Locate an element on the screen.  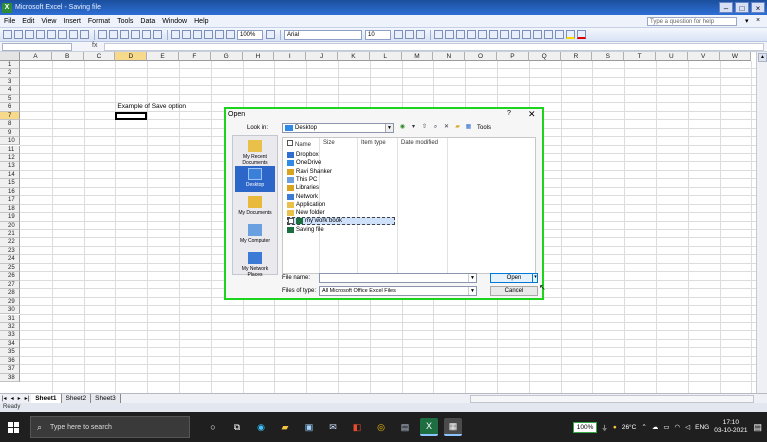
file-list-item: Saving file is located at coordinates (305, 230).